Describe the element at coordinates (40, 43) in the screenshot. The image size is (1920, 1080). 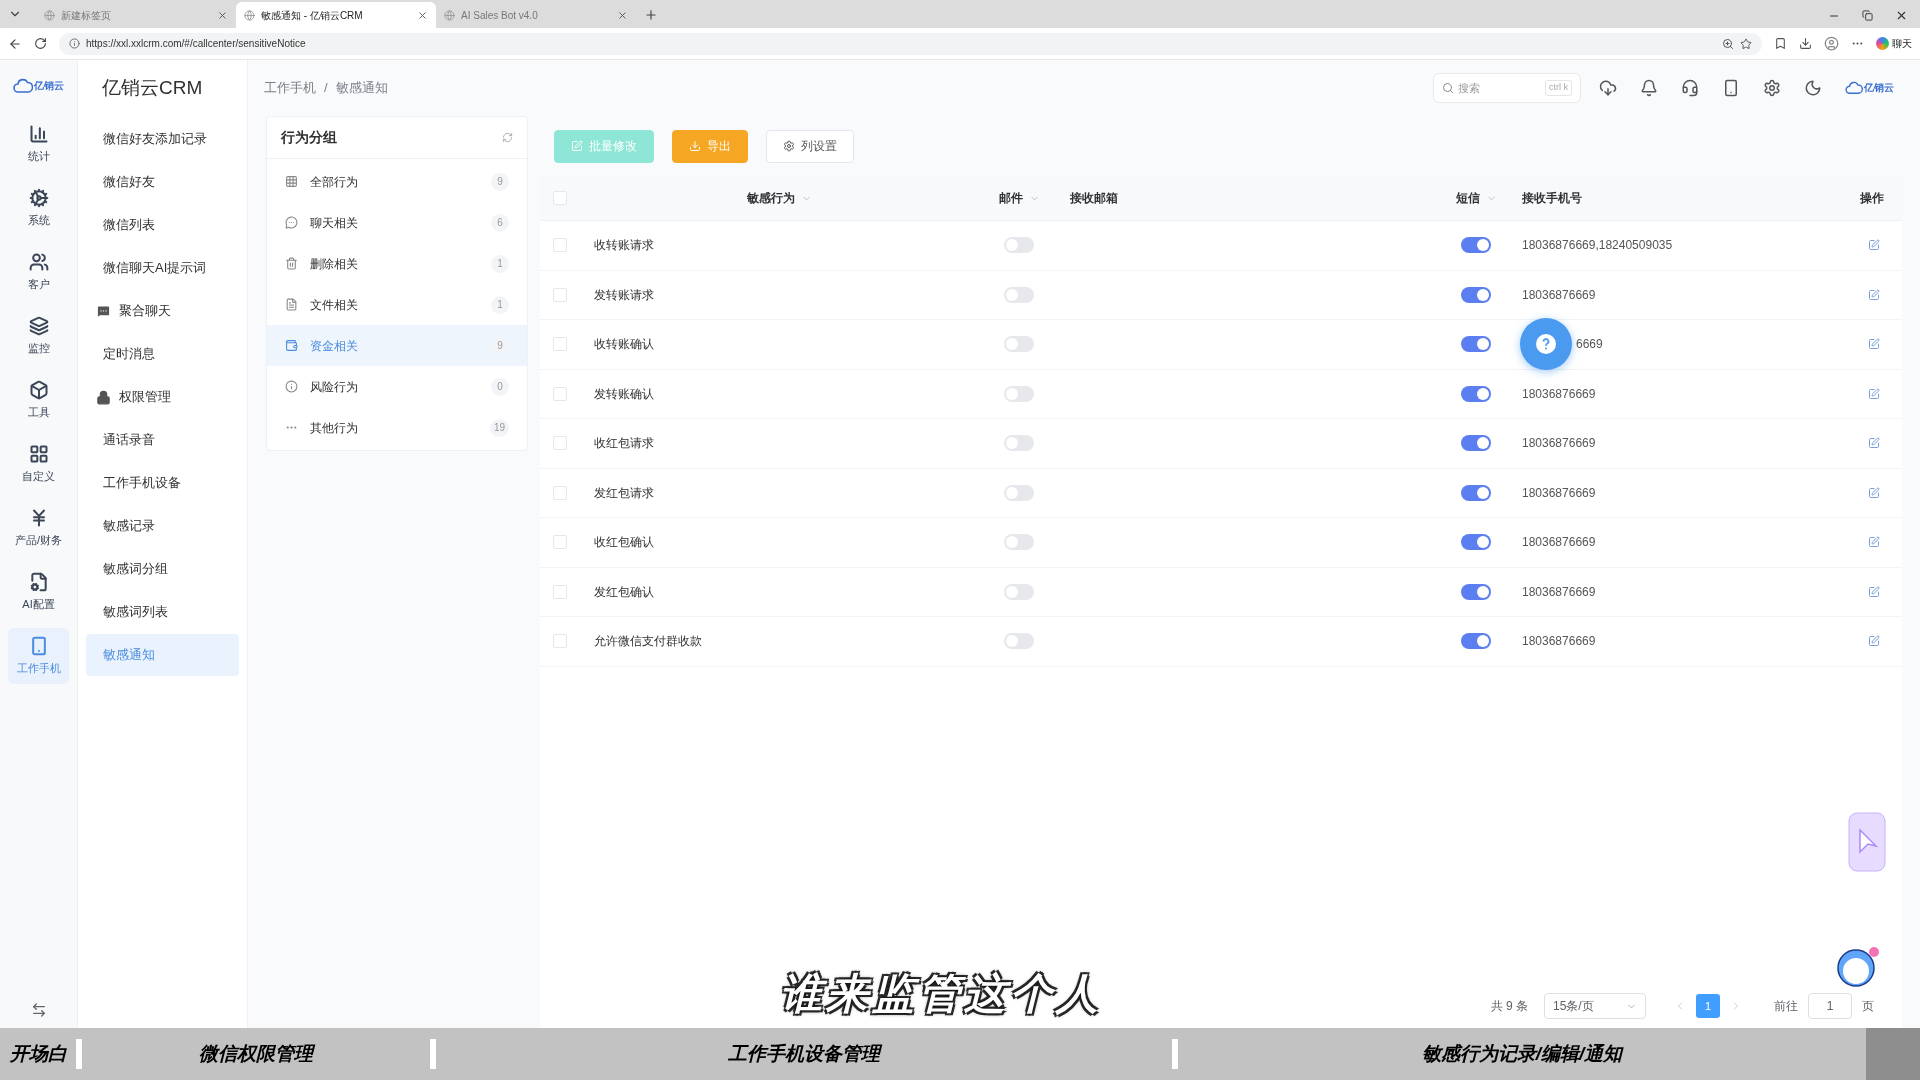
I see `reload-icon` at that location.